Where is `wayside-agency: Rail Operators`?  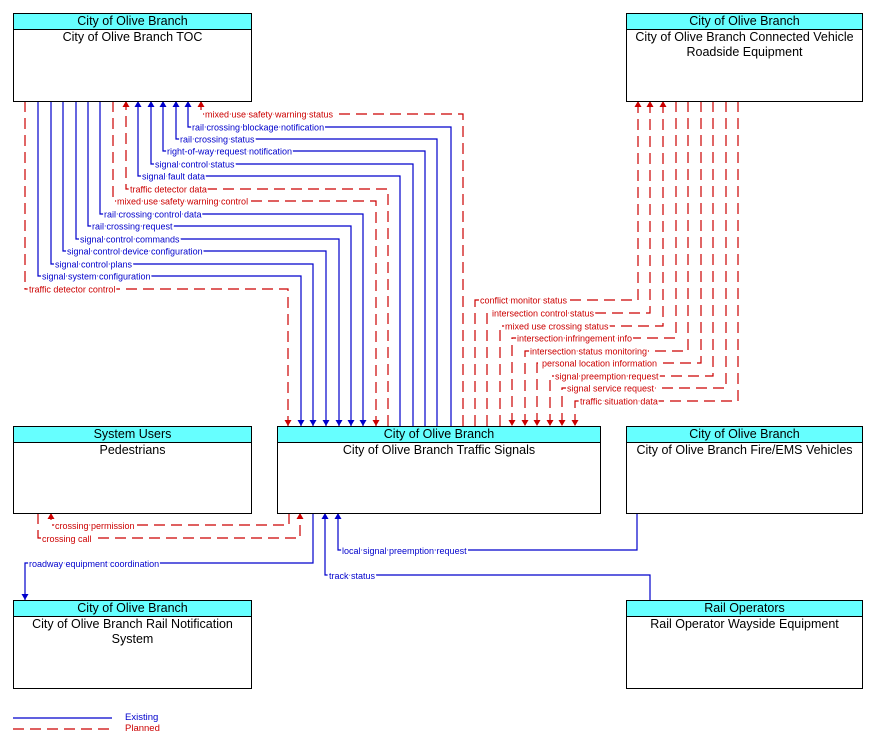
wayside-agency: Rail Operators is located at coordinates (744, 609).